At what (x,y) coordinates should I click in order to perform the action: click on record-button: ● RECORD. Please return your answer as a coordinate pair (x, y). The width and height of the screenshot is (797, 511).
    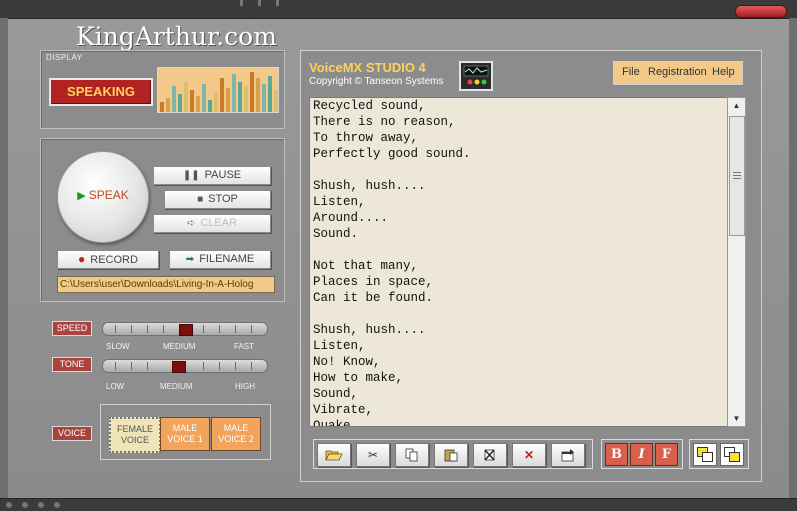
    Looking at the image, I should click on (108, 259).